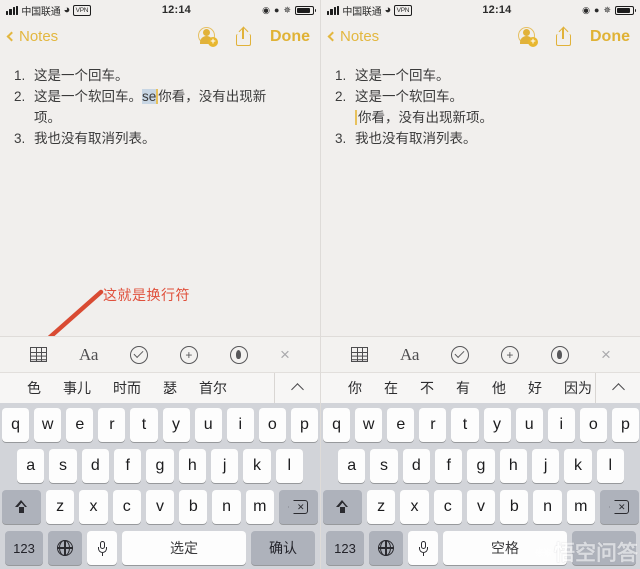  I want to click on candidate-item: 在, so click(391, 388).